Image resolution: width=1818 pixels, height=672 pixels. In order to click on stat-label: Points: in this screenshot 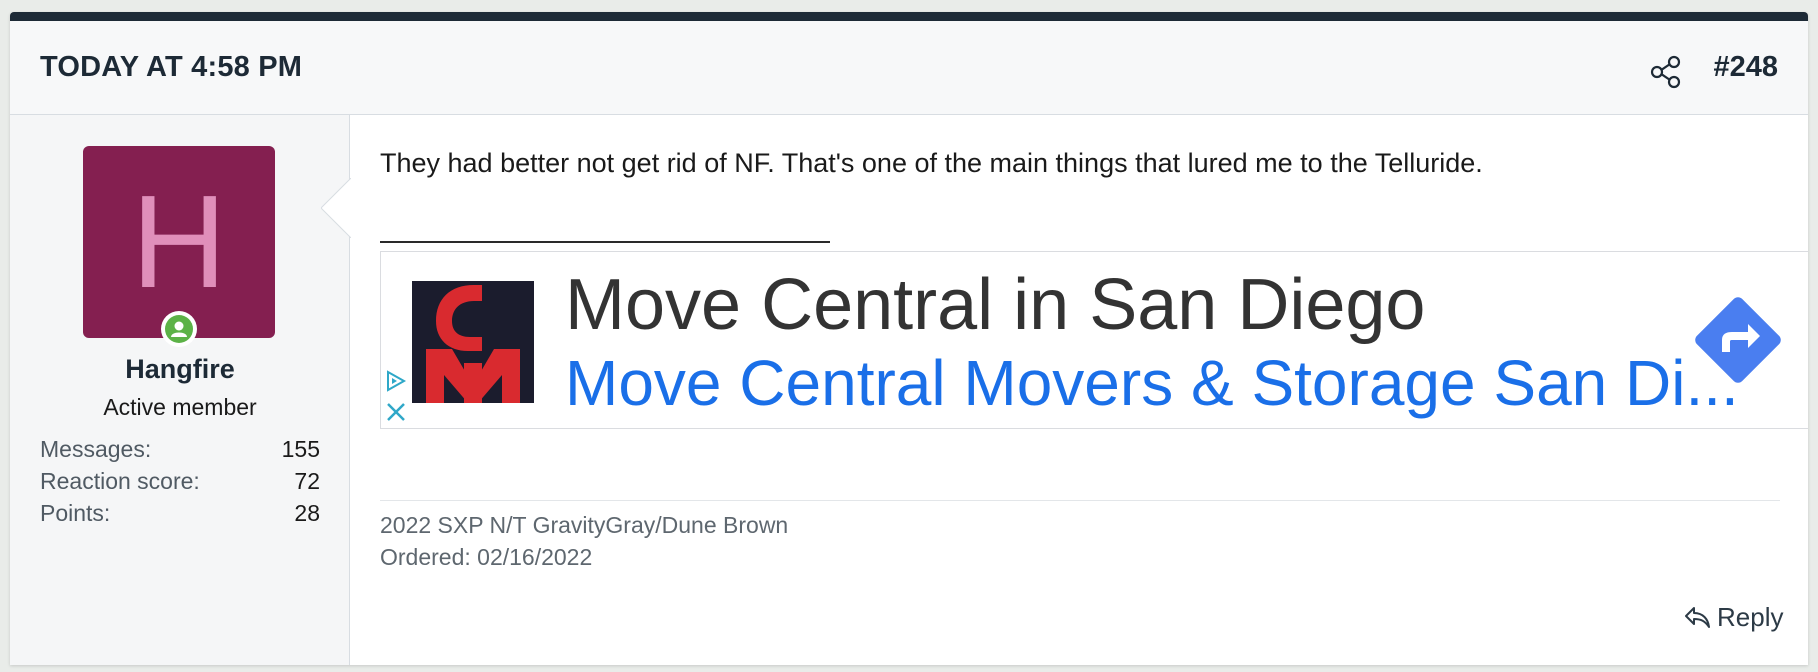, I will do `click(75, 513)`.